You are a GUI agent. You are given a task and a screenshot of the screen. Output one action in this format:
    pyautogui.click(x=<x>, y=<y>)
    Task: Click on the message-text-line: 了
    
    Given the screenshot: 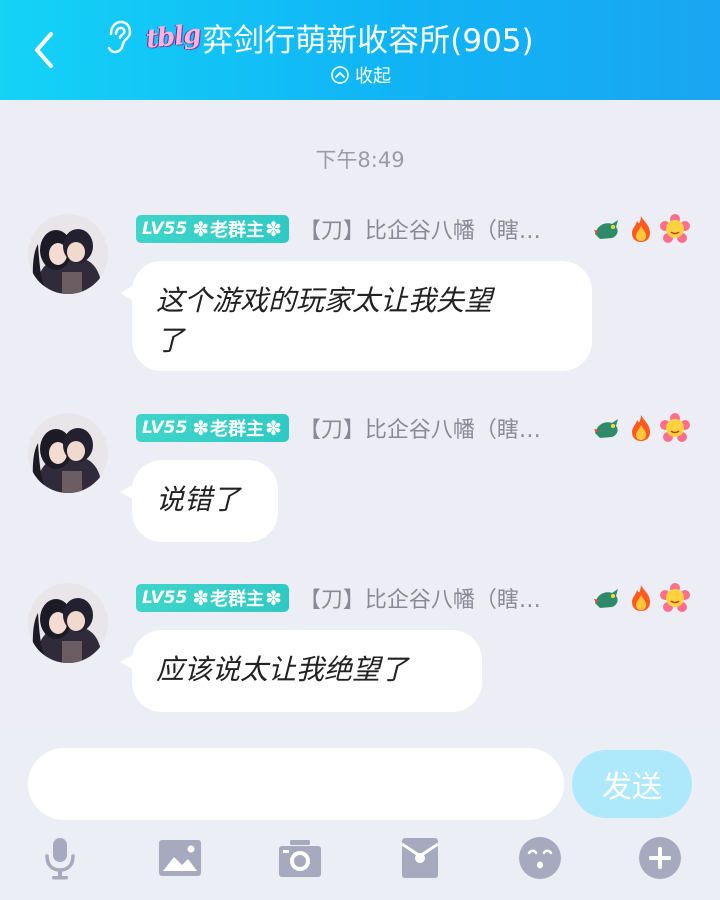 What is the action you would take?
    pyautogui.click(x=170, y=340)
    